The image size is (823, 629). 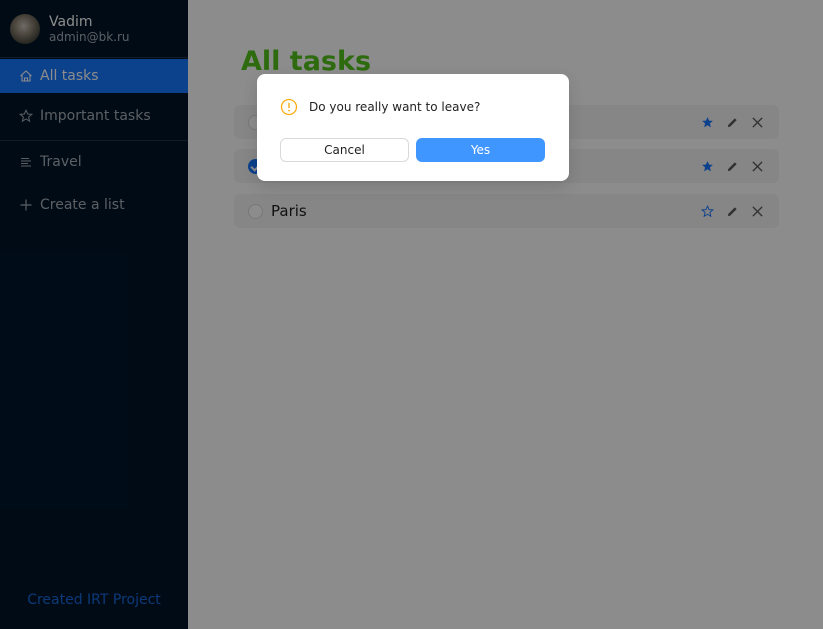 I want to click on yes-button: Yes, so click(x=480, y=150).